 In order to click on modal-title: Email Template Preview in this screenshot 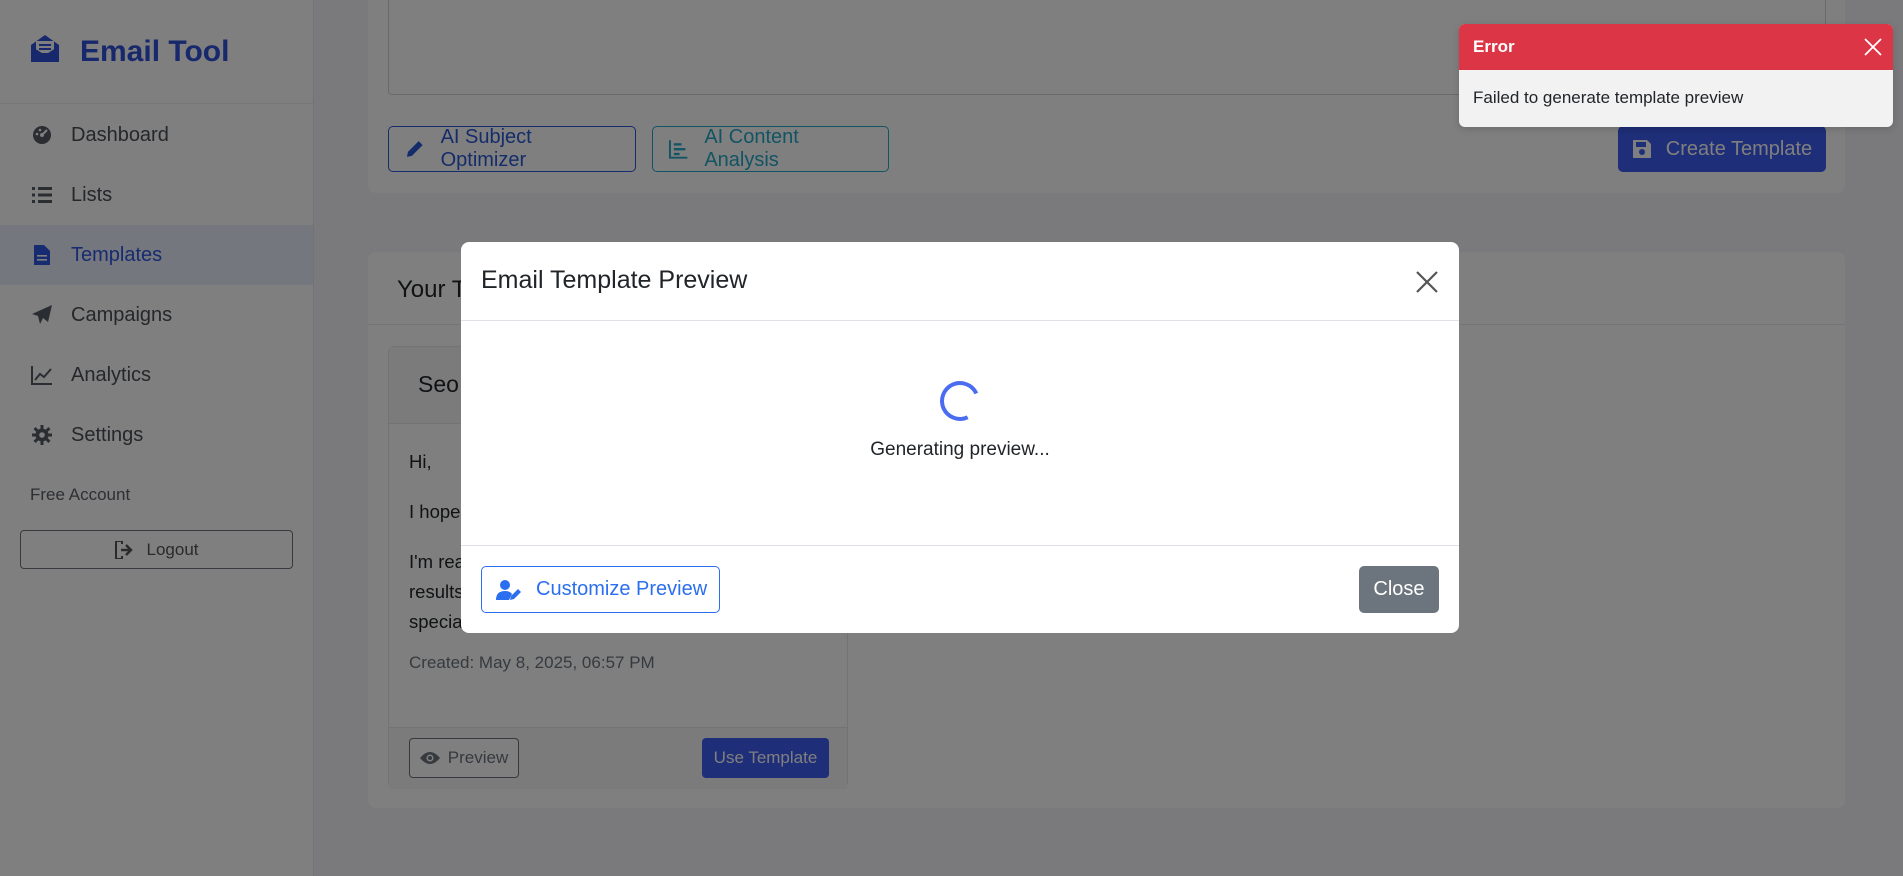, I will do `click(614, 280)`.